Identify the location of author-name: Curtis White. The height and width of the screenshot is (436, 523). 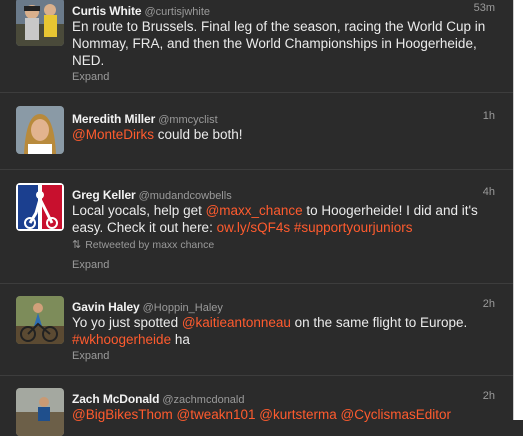
(107, 11).